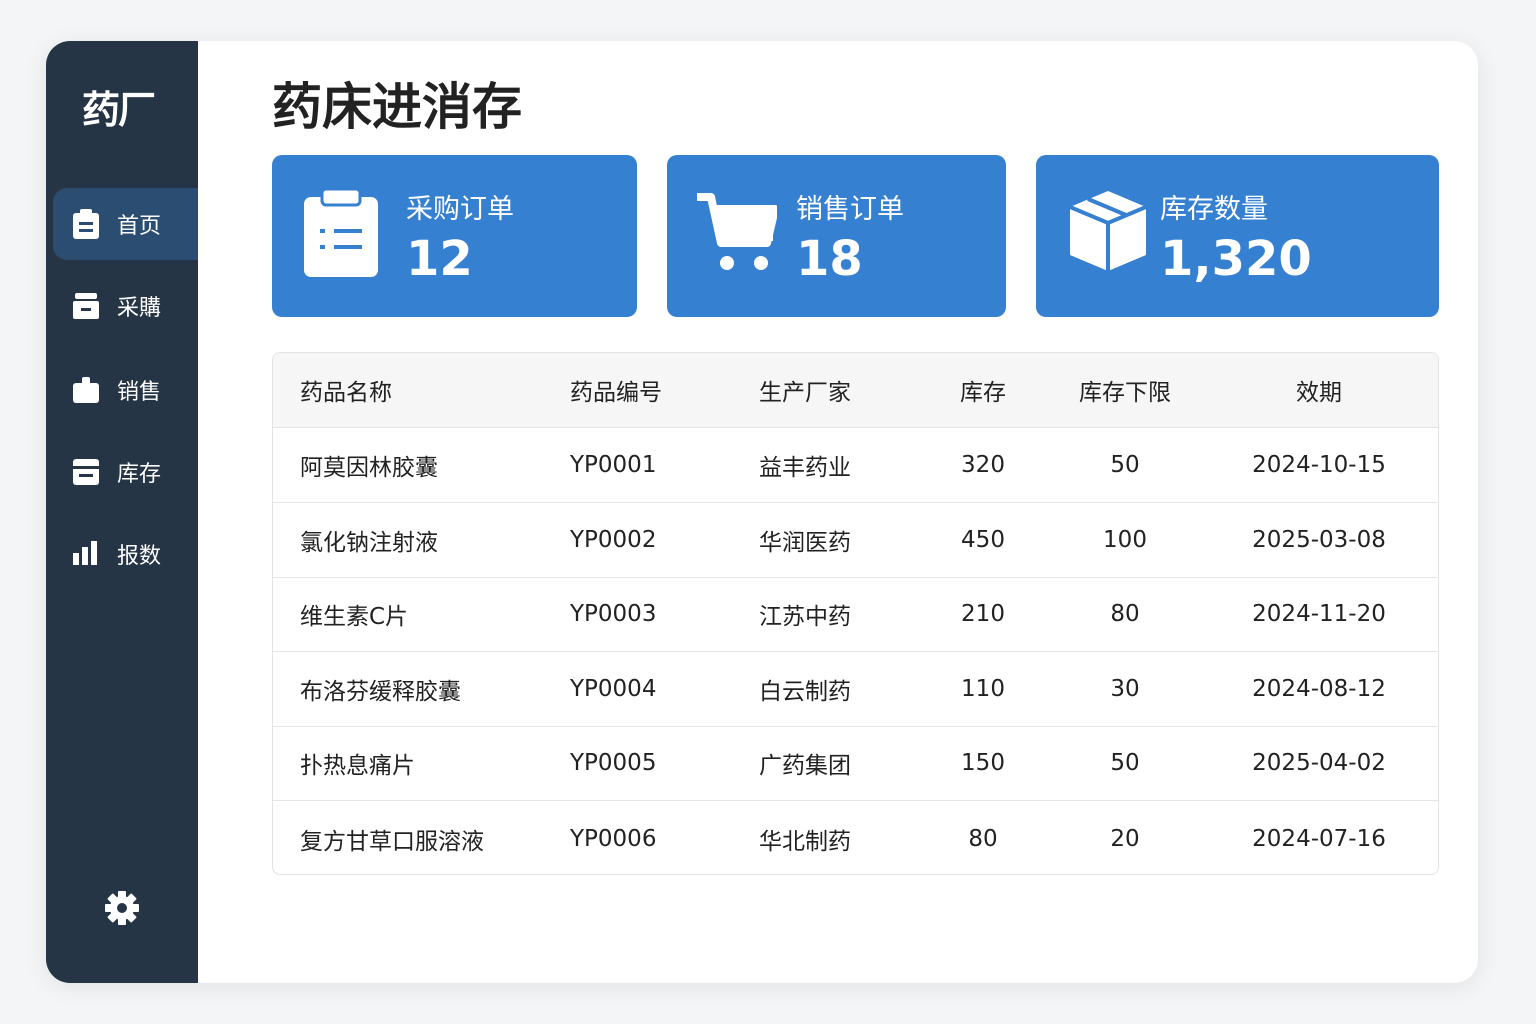  What do you see at coordinates (805, 617) in the screenshot?
I see `cell-maker: 江苏中药` at bounding box center [805, 617].